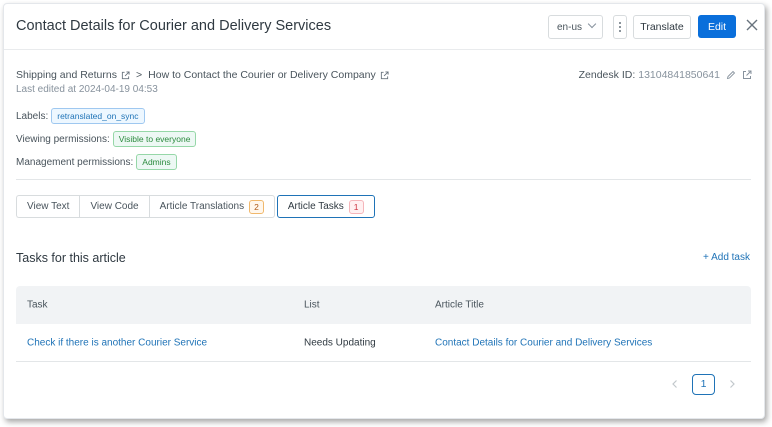  What do you see at coordinates (32, 116) in the screenshot?
I see `labels-label: Labels:` at bounding box center [32, 116].